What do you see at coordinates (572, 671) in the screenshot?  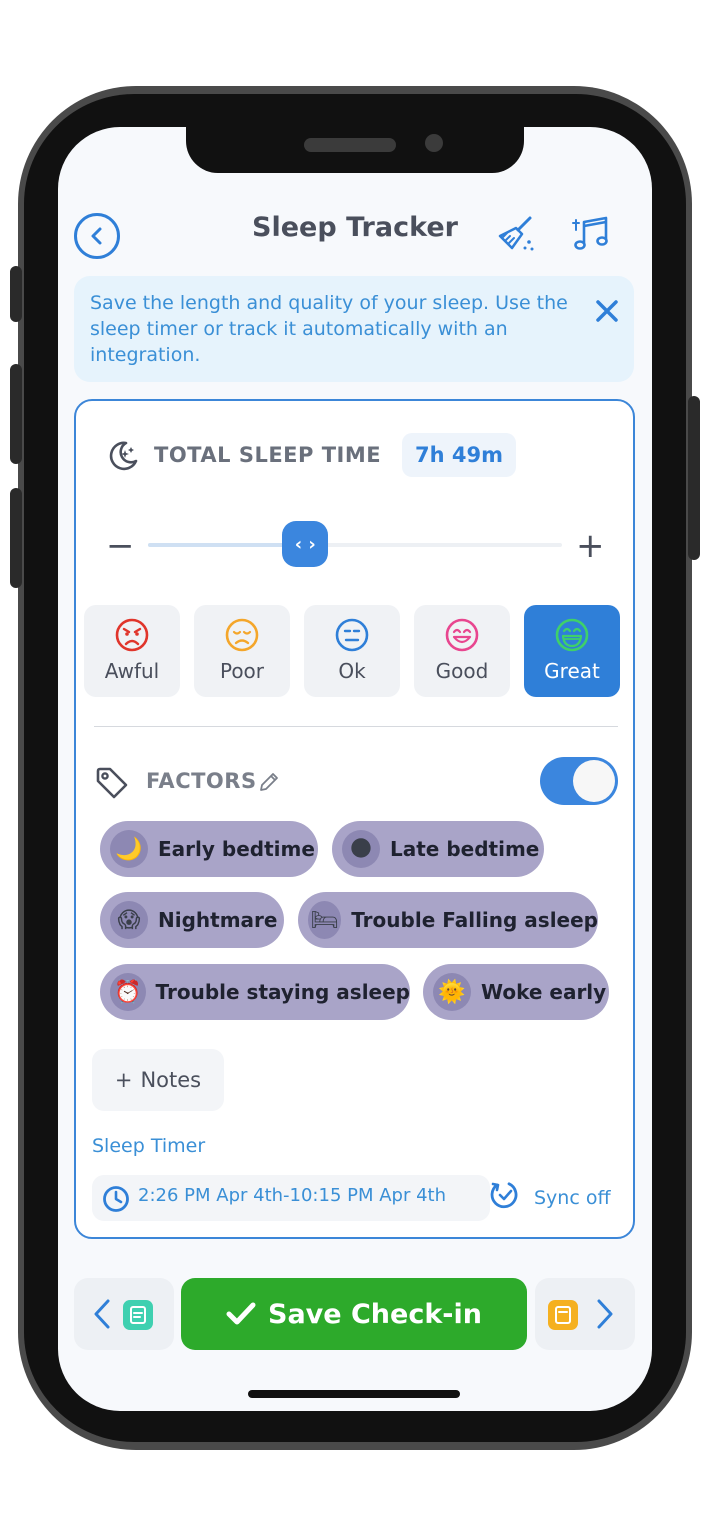 I see `mood-label: Great` at bounding box center [572, 671].